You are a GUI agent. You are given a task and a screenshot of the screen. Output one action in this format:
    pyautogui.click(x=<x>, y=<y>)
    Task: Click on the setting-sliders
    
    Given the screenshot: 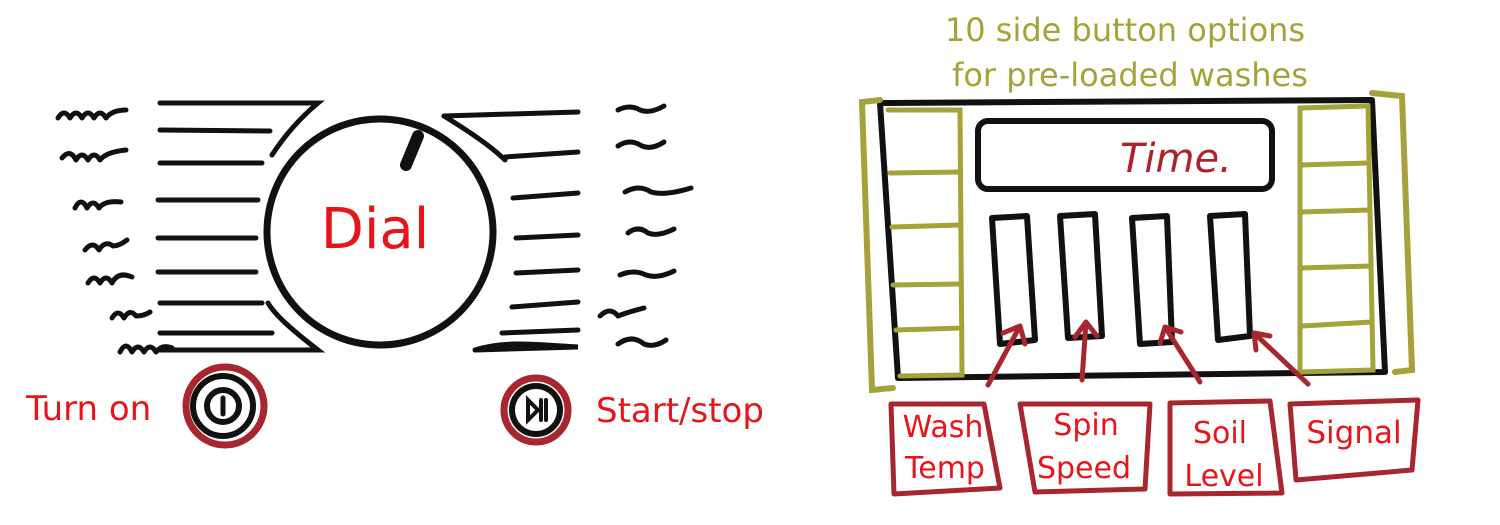 What is the action you would take?
    pyautogui.click(x=1121, y=279)
    